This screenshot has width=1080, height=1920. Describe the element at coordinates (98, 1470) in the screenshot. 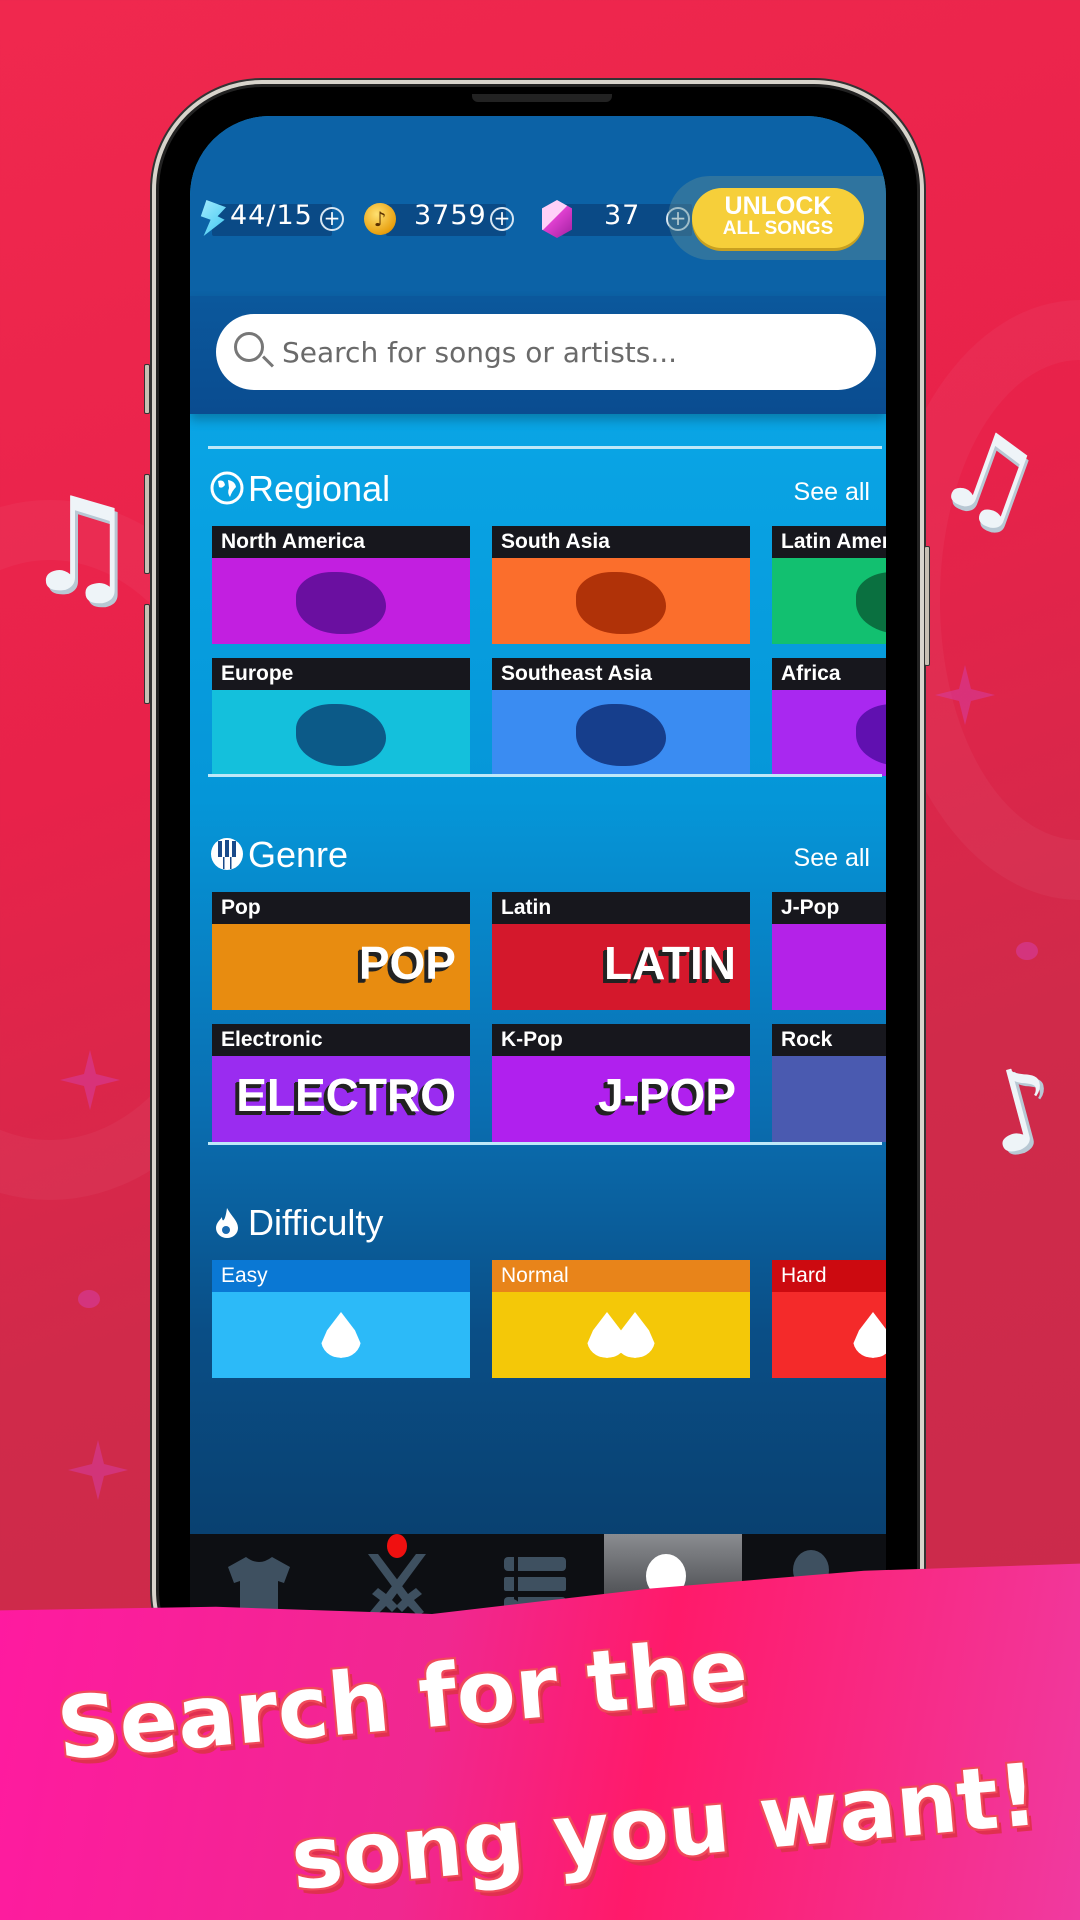

I see `sparkle-icon` at that location.